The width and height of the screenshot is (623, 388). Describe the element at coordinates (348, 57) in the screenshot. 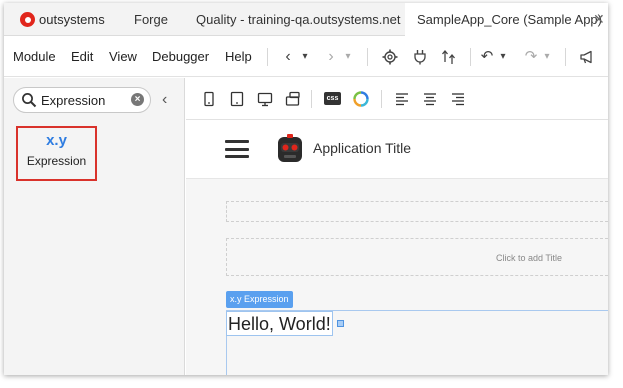

I see `forward-history-dropdown: ▾` at that location.